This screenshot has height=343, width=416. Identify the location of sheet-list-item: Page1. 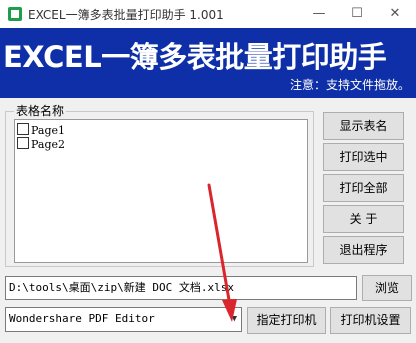
(41, 130).